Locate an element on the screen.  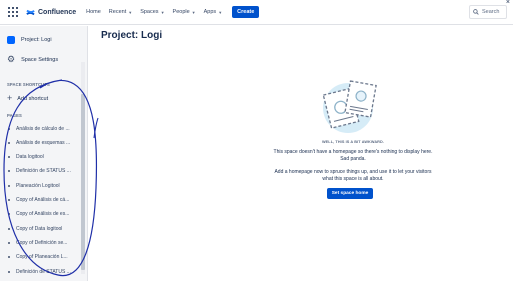
space-avatar-icon is located at coordinates (11, 40).